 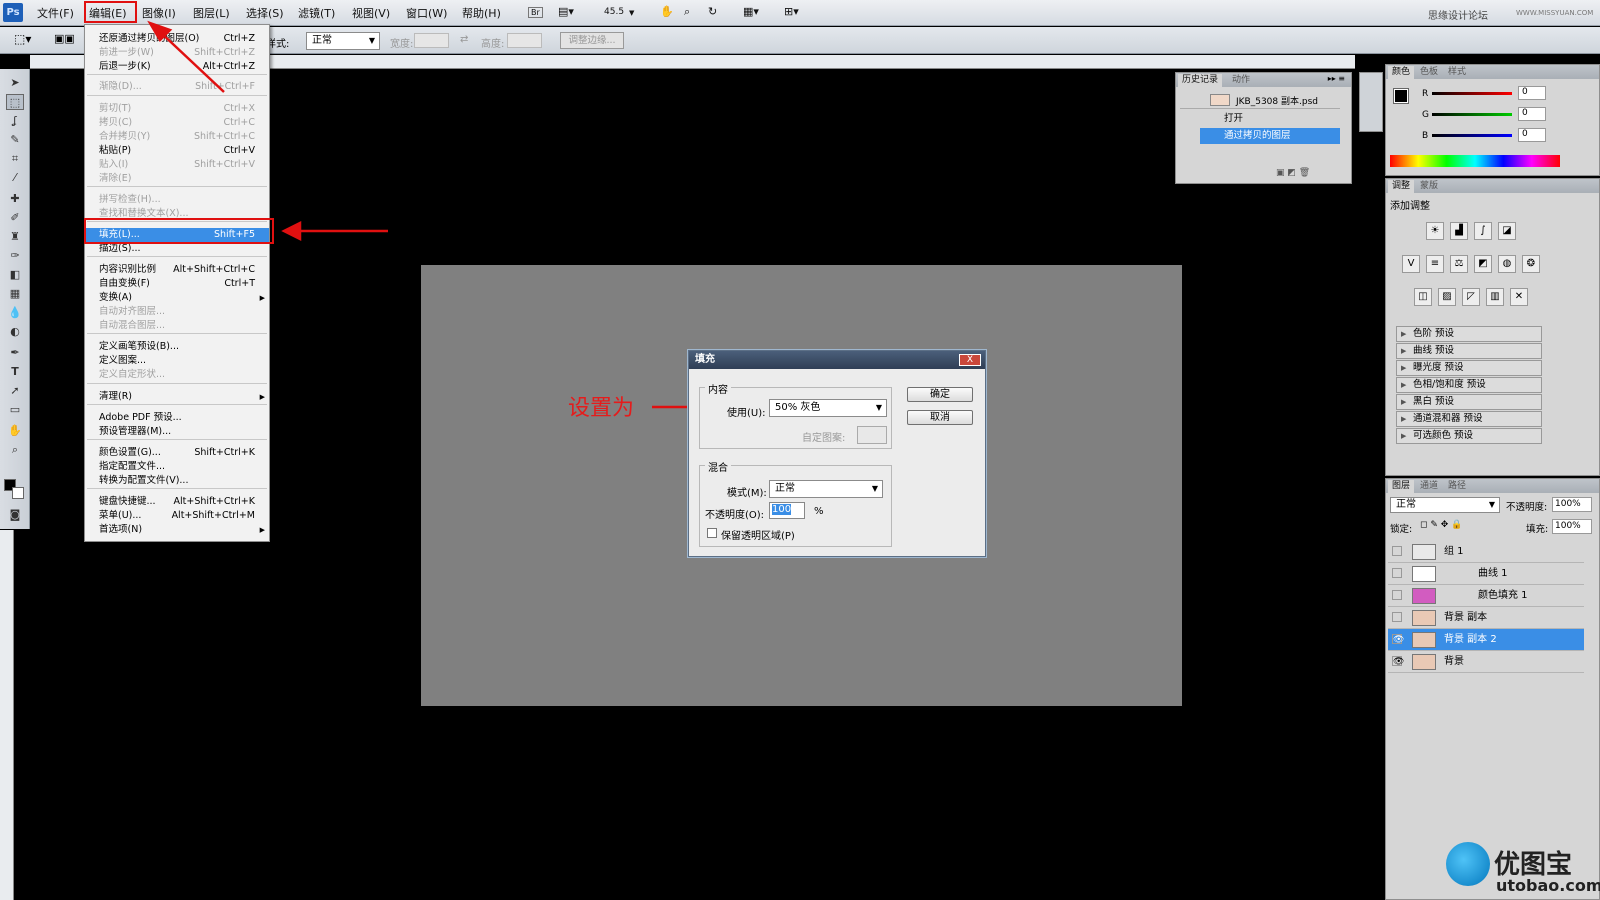 I want to click on tab-color: 颜色, so click(x=1401, y=72).